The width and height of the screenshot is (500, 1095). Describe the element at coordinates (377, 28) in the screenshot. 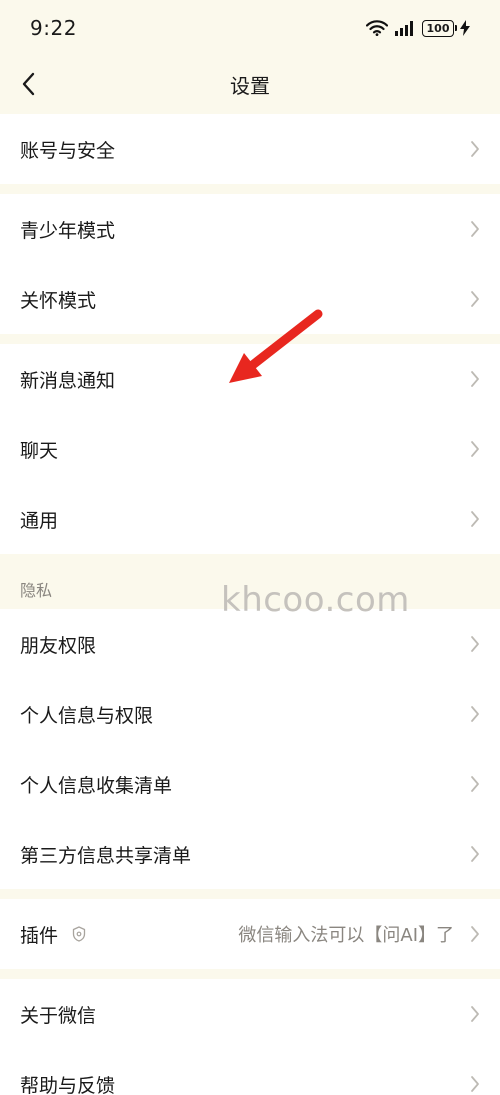

I see `wifi-icon` at that location.